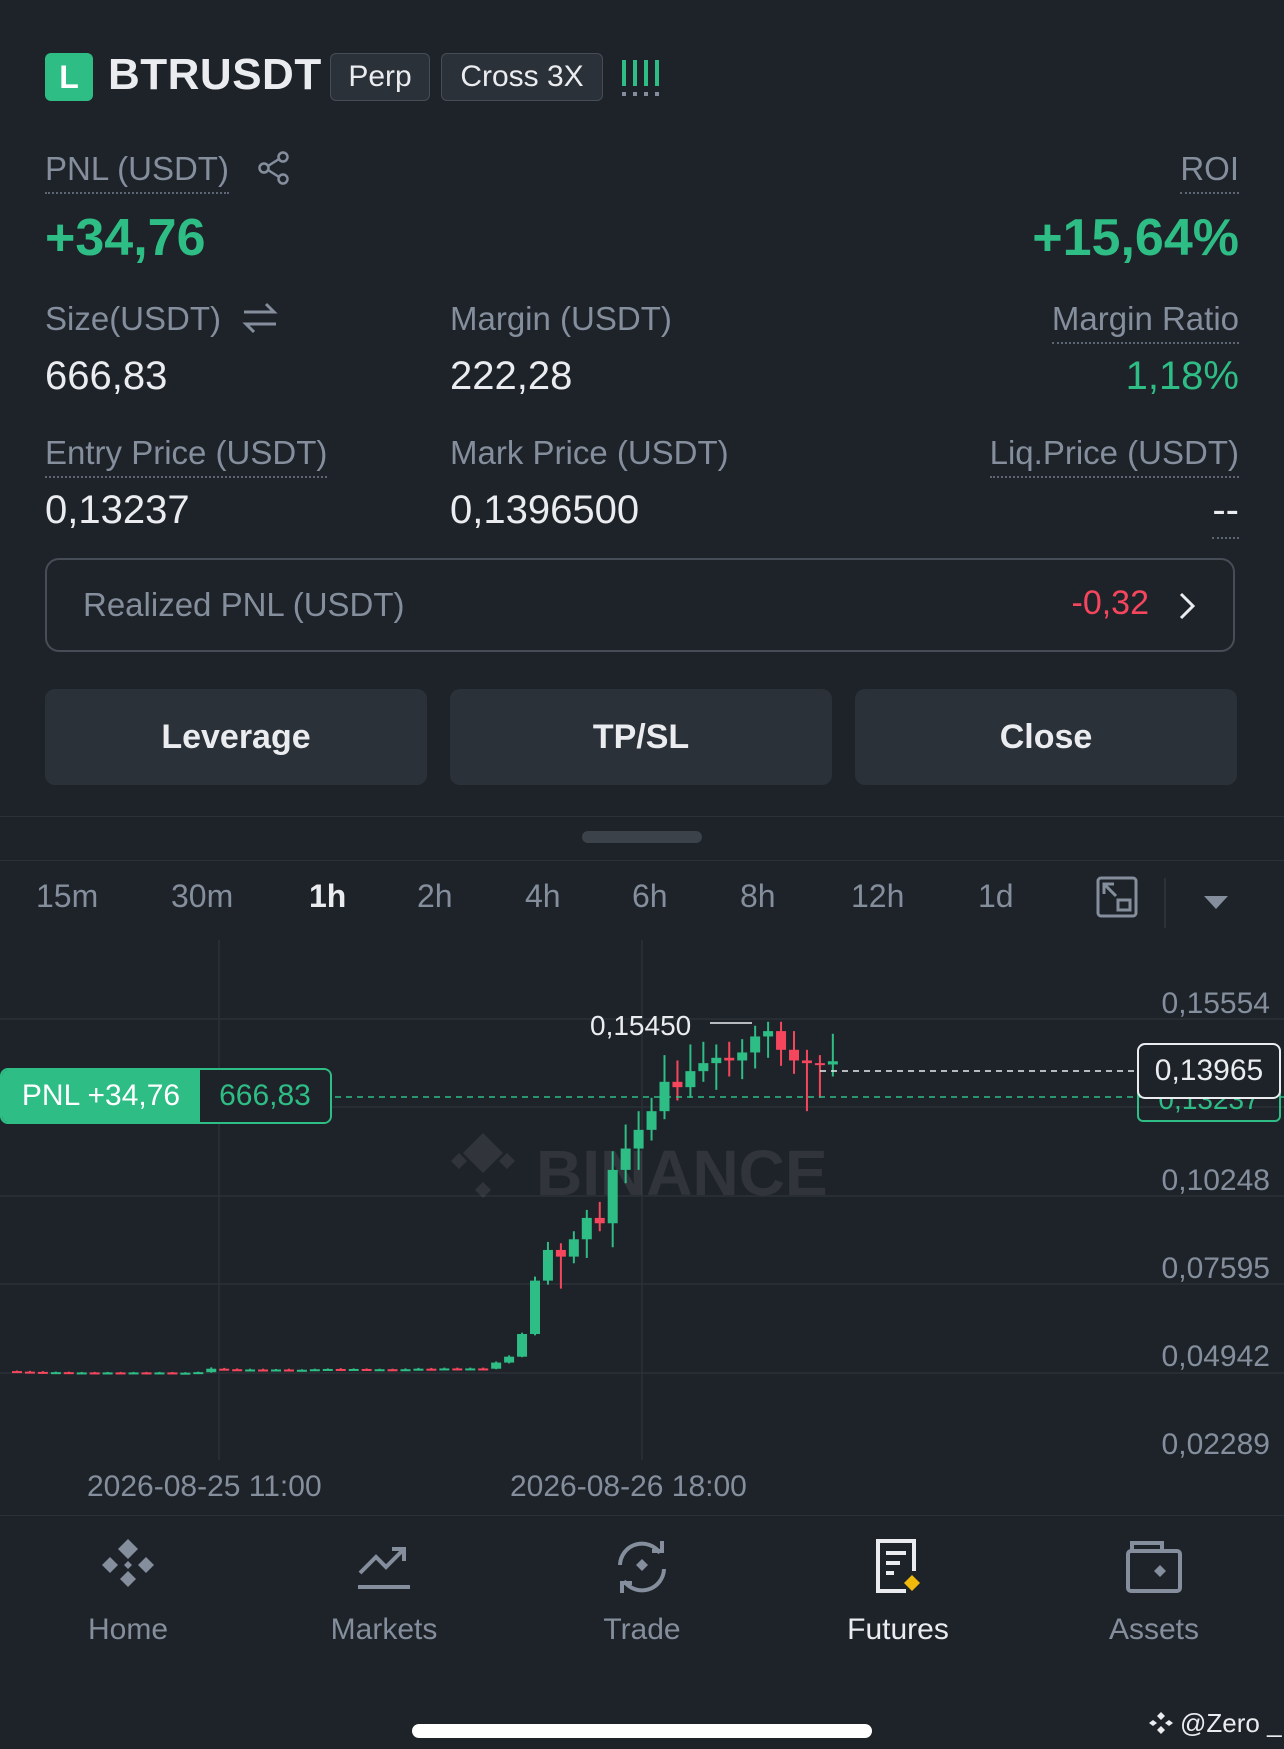 The image size is (1284, 1749). I want to click on tab-1d: 1d, so click(996, 896).